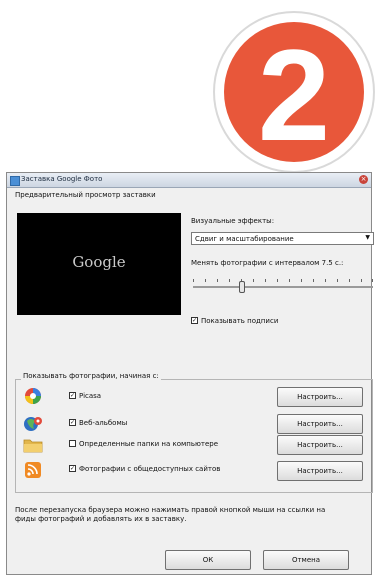 The width and height of the screenshot is (377, 575). What do you see at coordinates (15, 181) in the screenshot?
I see `app-icon` at bounding box center [15, 181].